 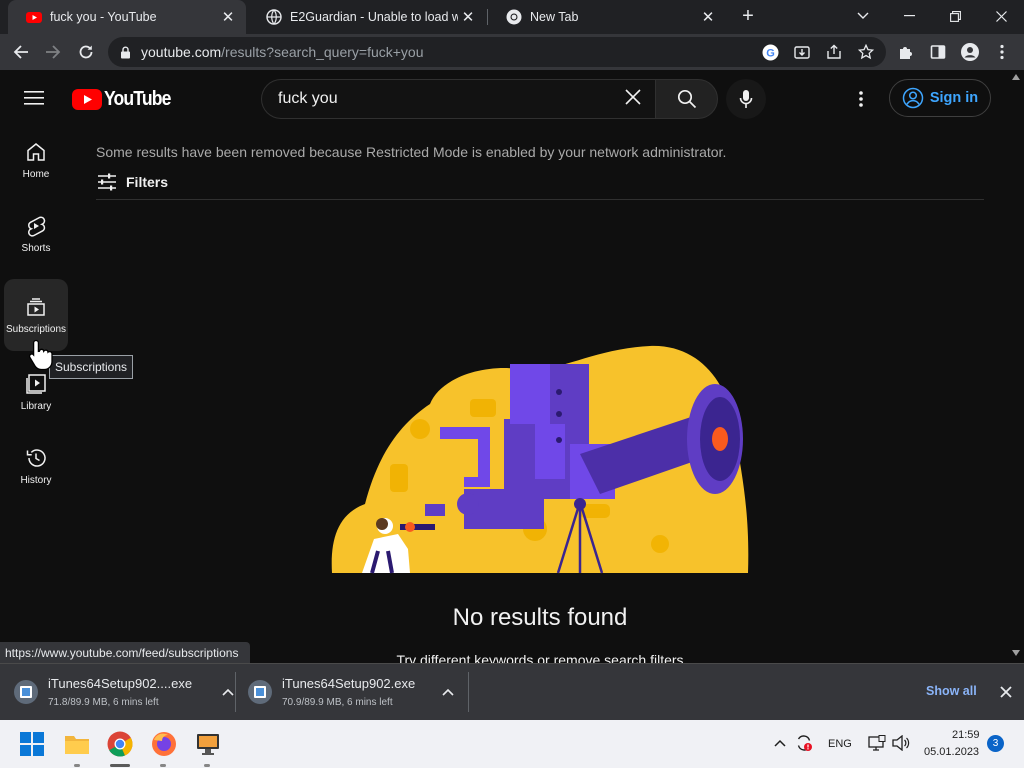 I want to click on lock-icon, so click(x=125, y=52).